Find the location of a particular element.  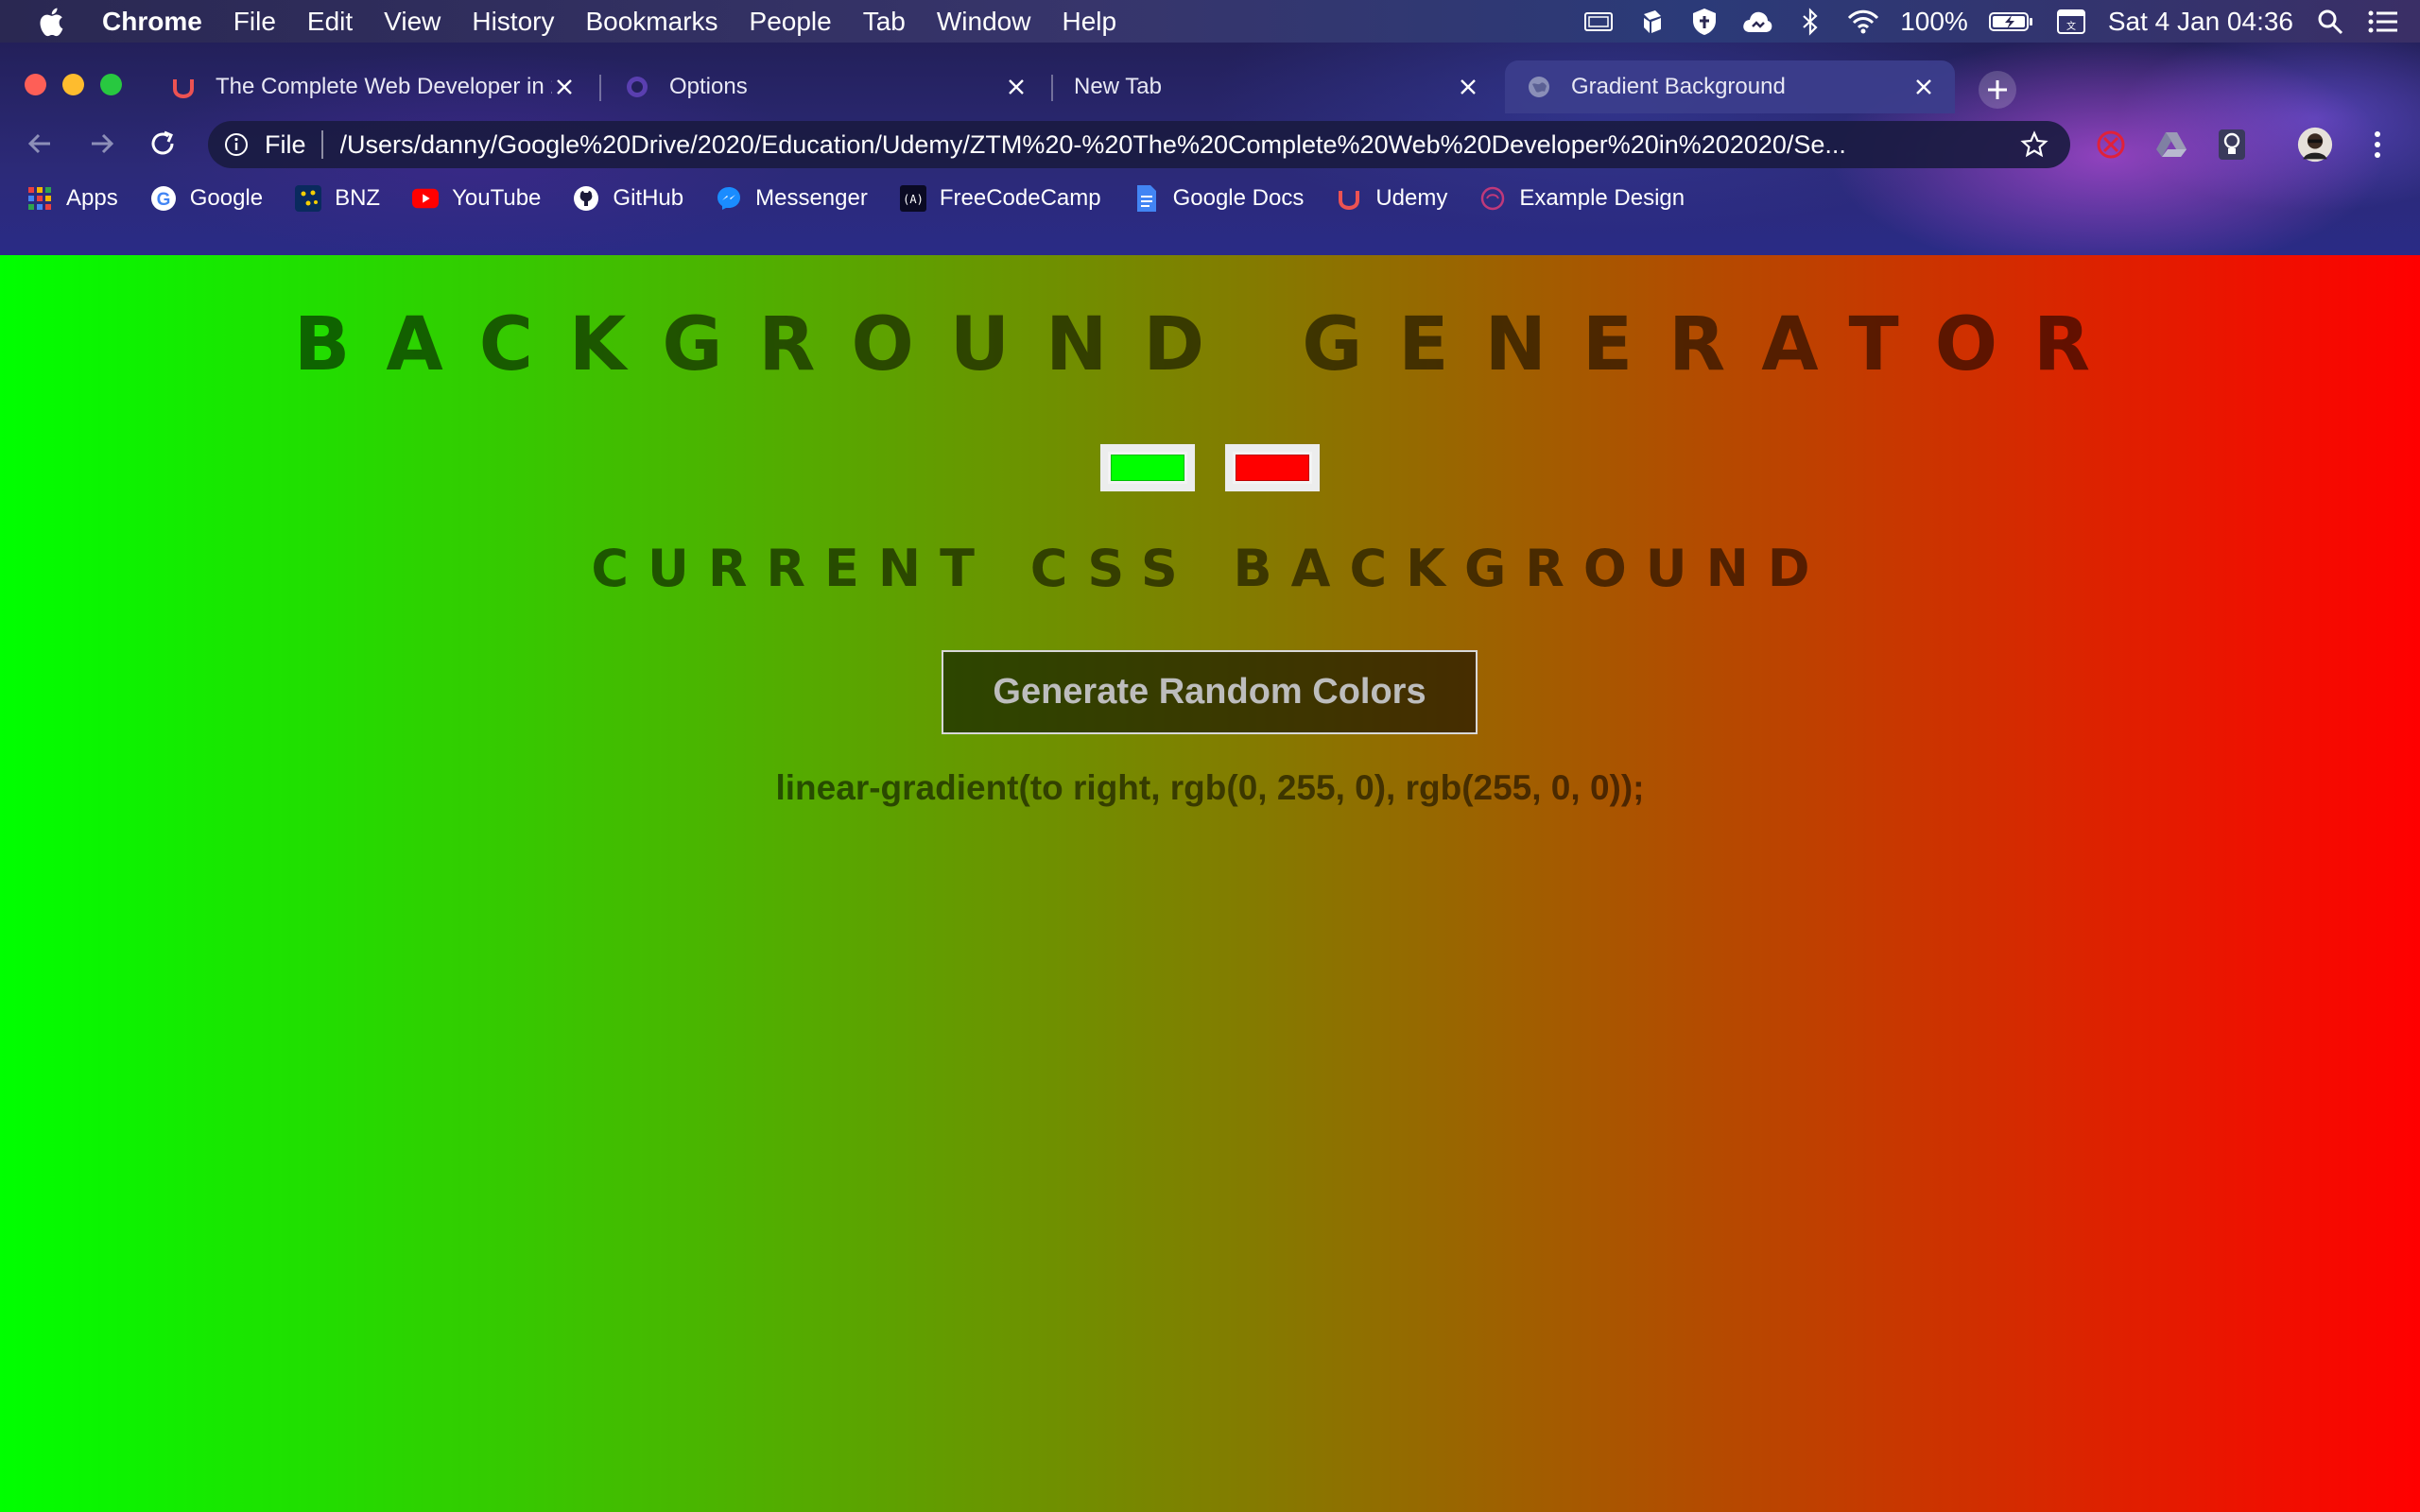

bookmark-bnz: BNZ is located at coordinates (337, 198).